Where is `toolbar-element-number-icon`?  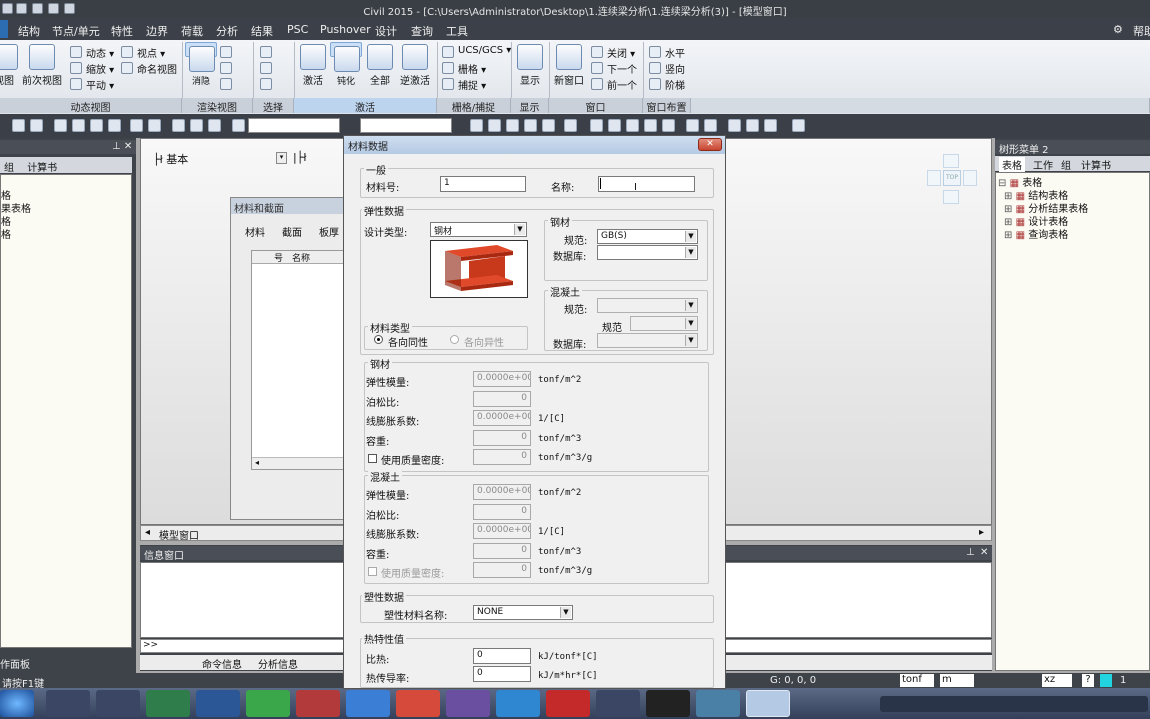
toolbar-element-number-icon is located at coordinates (710, 125).